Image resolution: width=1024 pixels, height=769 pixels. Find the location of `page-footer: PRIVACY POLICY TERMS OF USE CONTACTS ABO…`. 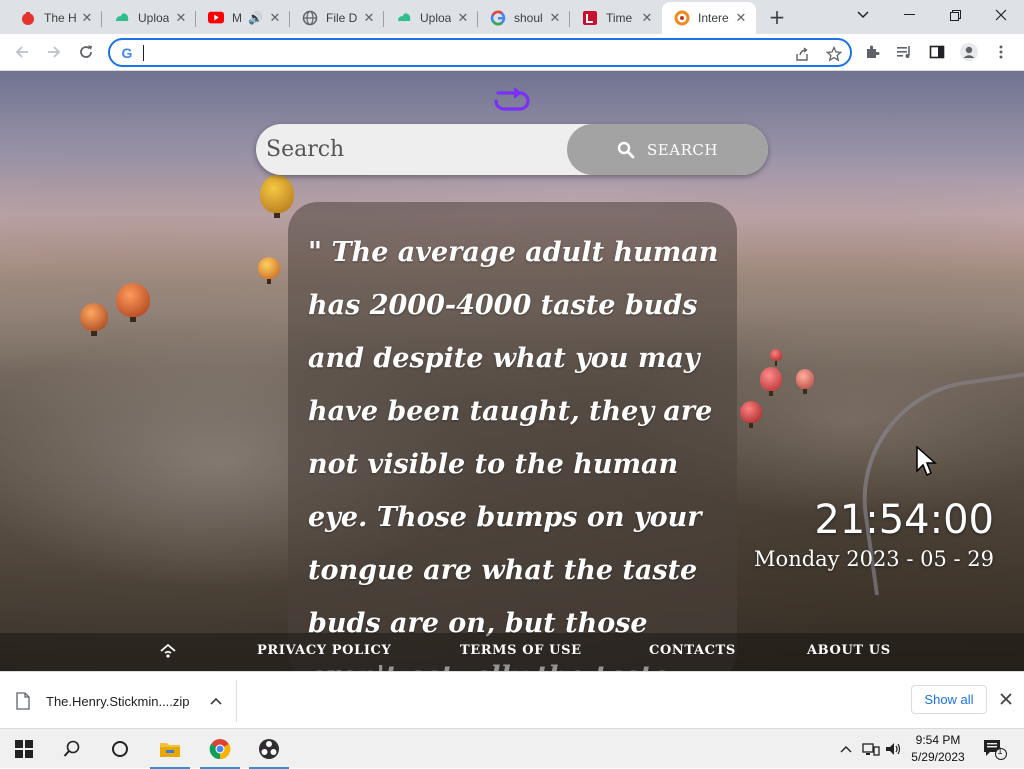

page-footer: PRIVACY POLICY TERMS OF USE CONTACTS ABO… is located at coordinates (512, 652).